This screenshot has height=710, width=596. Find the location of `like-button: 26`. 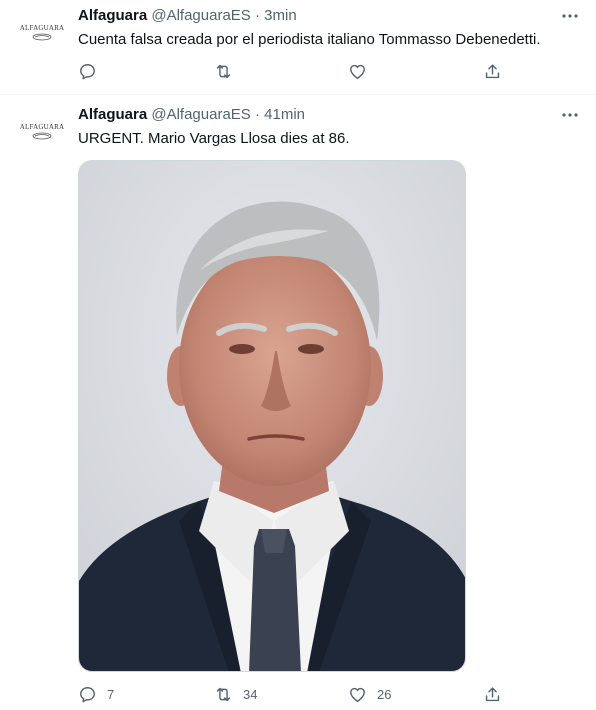

like-button: 26 is located at coordinates (369, 694).